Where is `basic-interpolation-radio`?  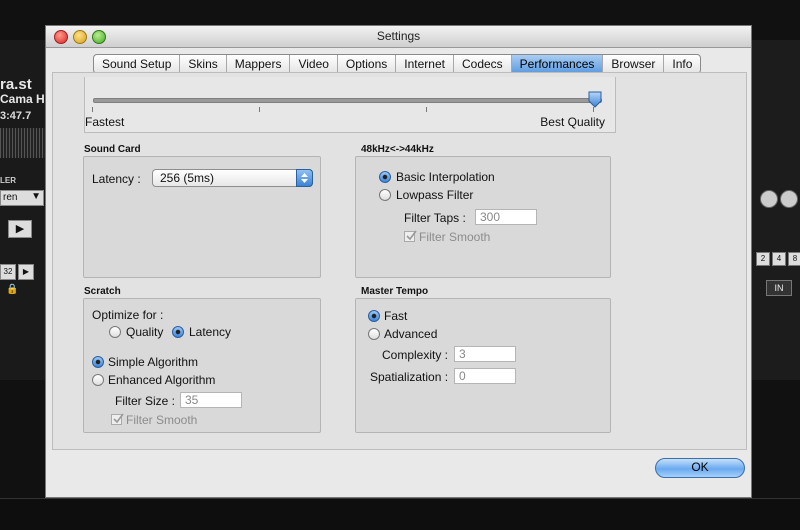 basic-interpolation-radio is located at coordinates (385, 177).